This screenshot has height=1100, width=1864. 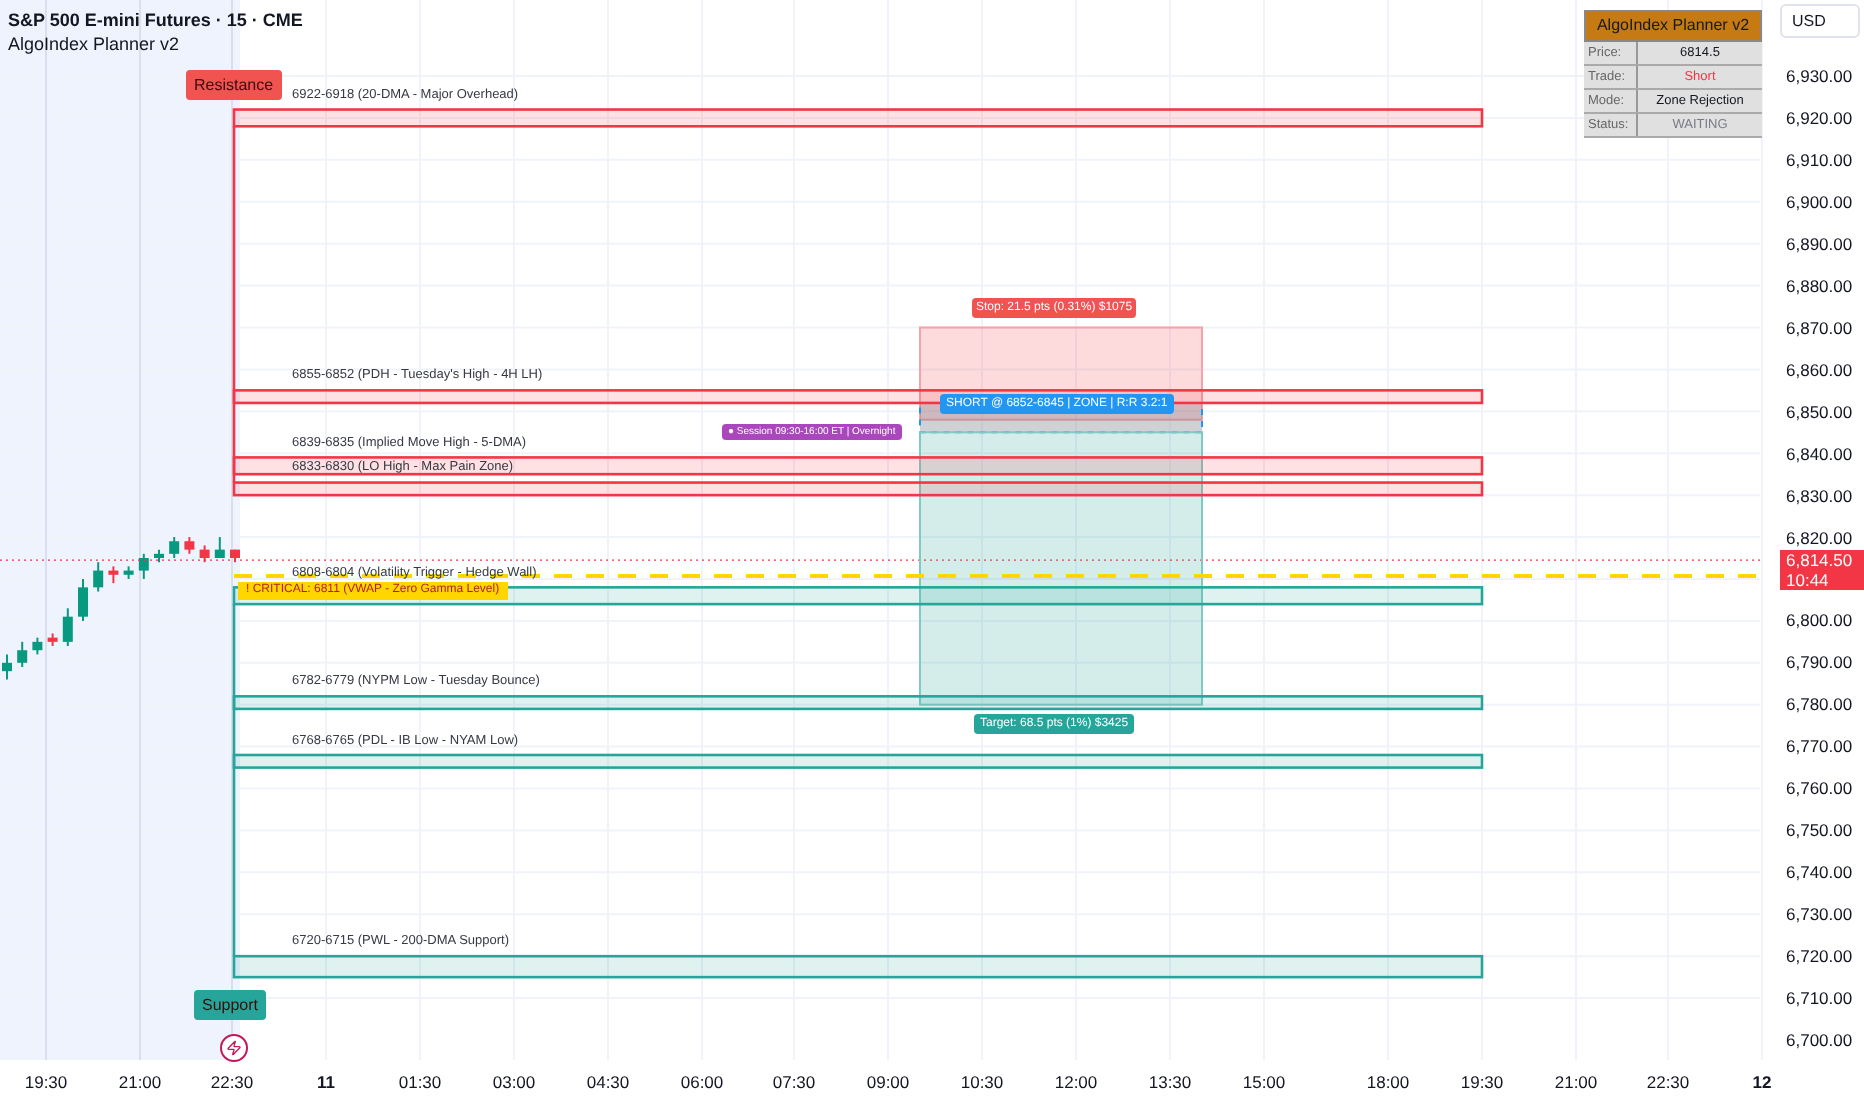 I want to click on support-tag: Support, so click(x=230, y=1005).